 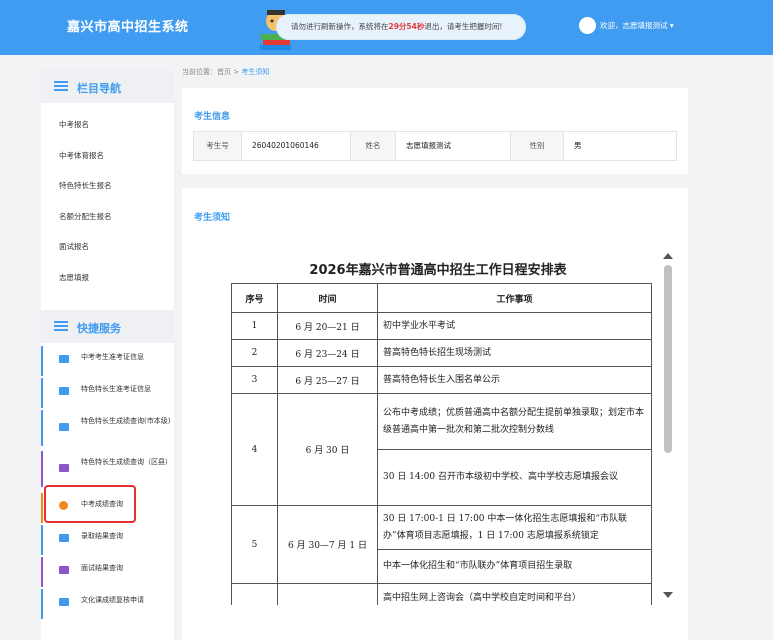 What do you see at coordinates (514, 326) in the screenshot?
I see `row-item: 初中学业水平考试` at bounding box center [514, 326].